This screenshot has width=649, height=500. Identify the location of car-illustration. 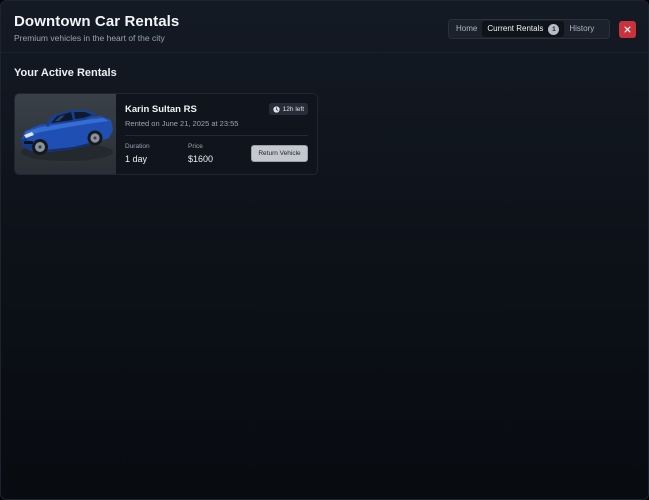
(67, 135).